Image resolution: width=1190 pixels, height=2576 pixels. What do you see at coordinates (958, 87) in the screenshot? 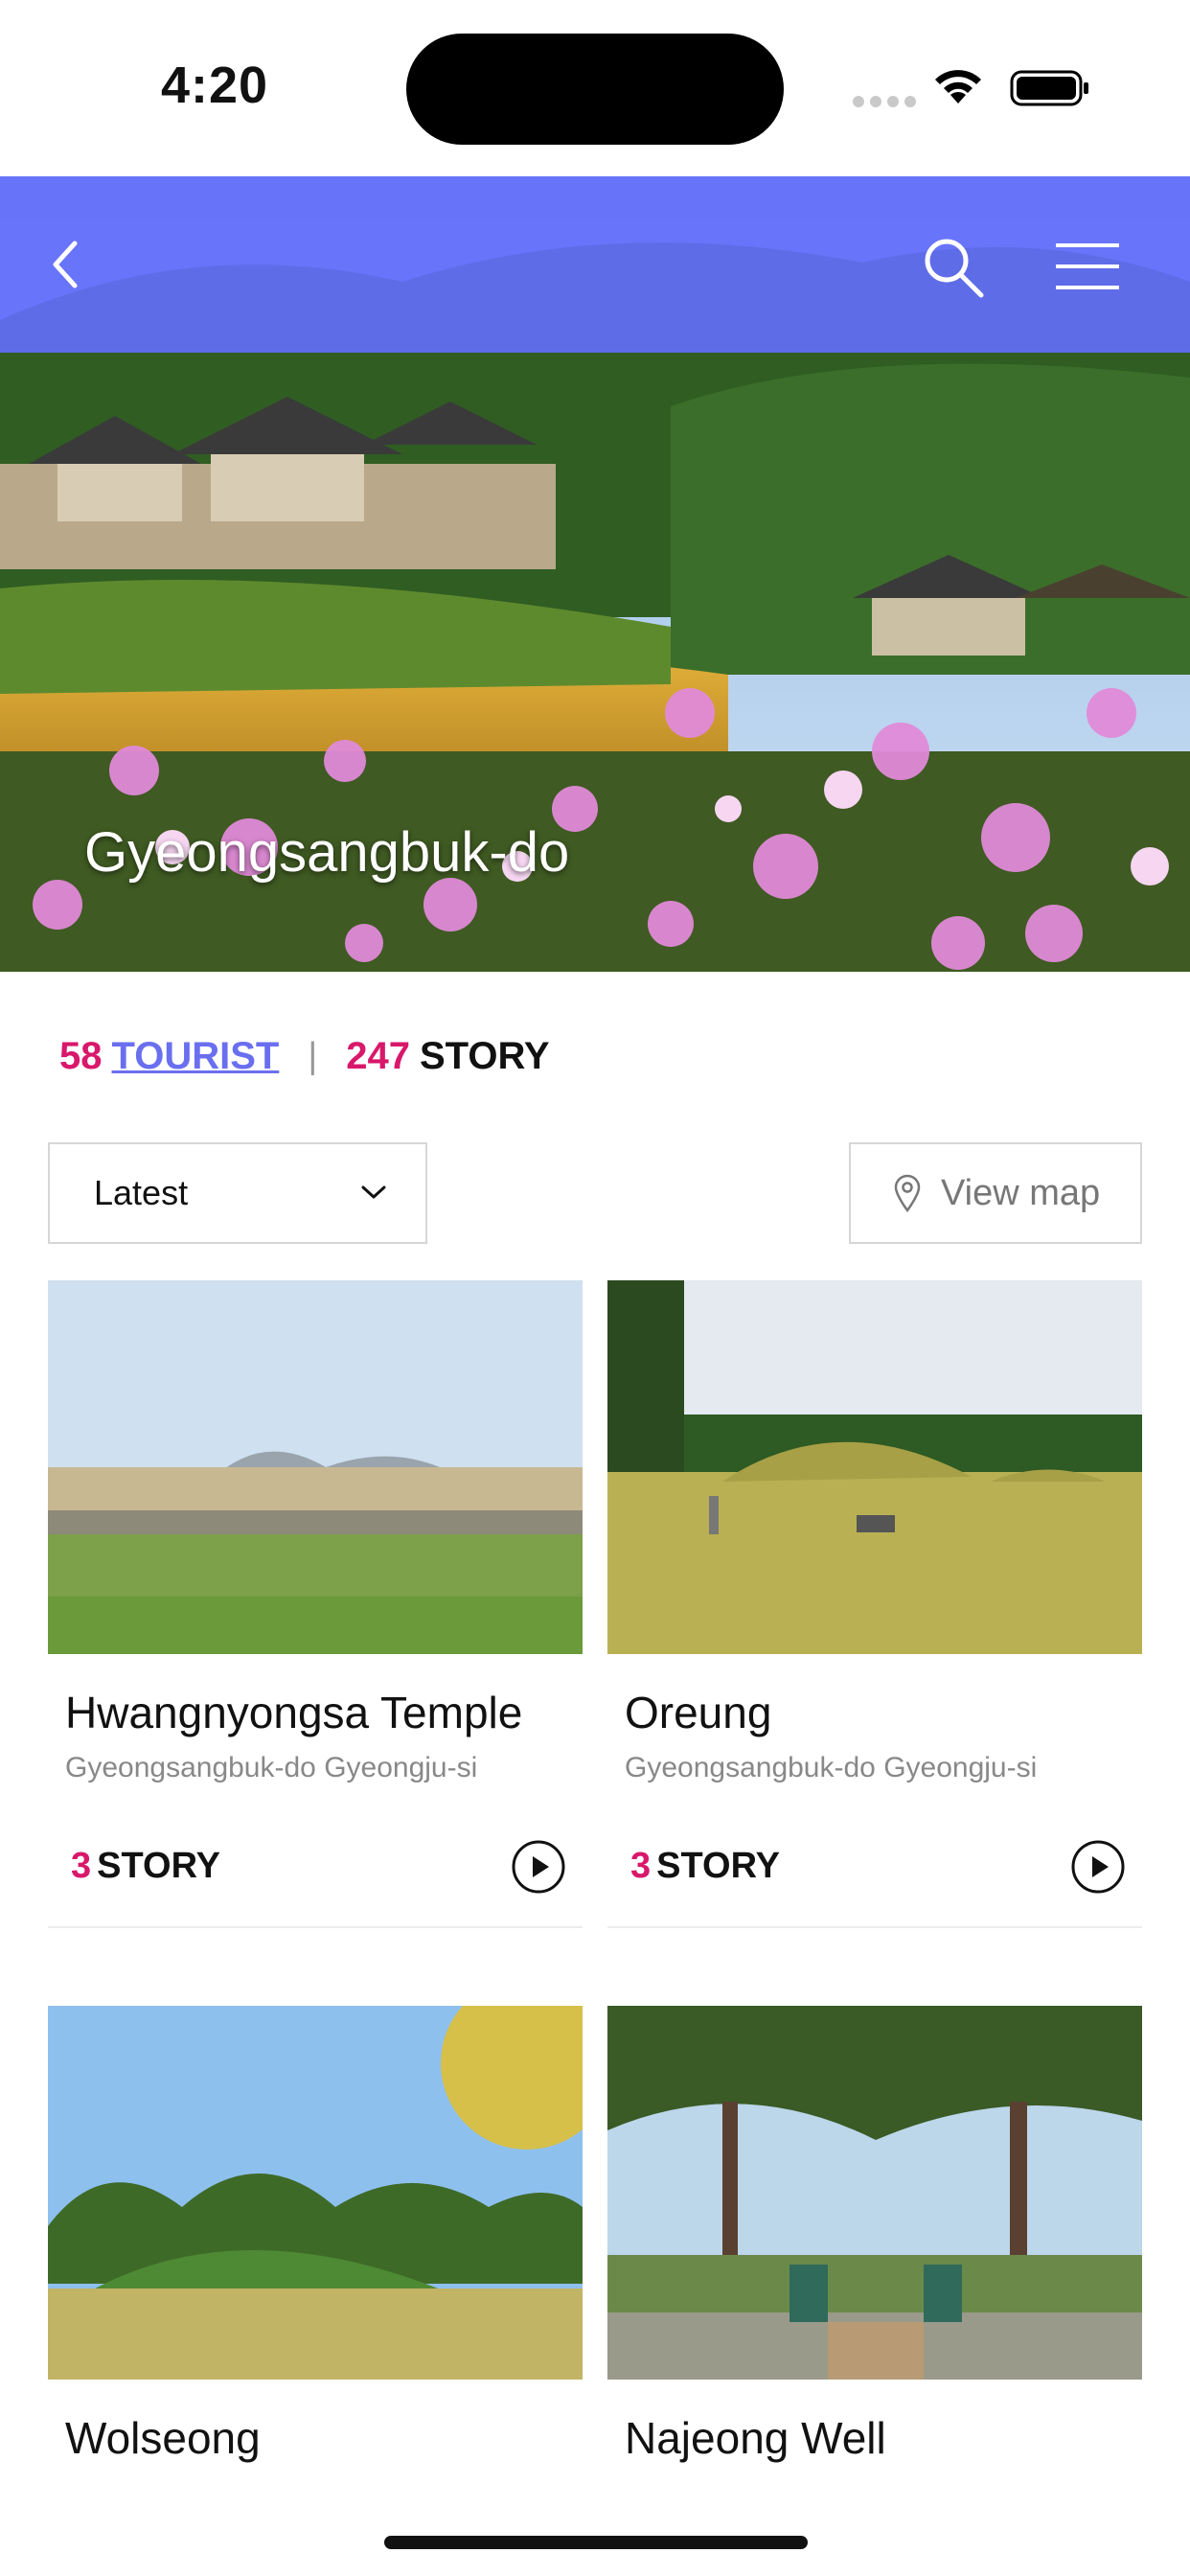
I see `wifi-icon` at bounding box center [958, 87].